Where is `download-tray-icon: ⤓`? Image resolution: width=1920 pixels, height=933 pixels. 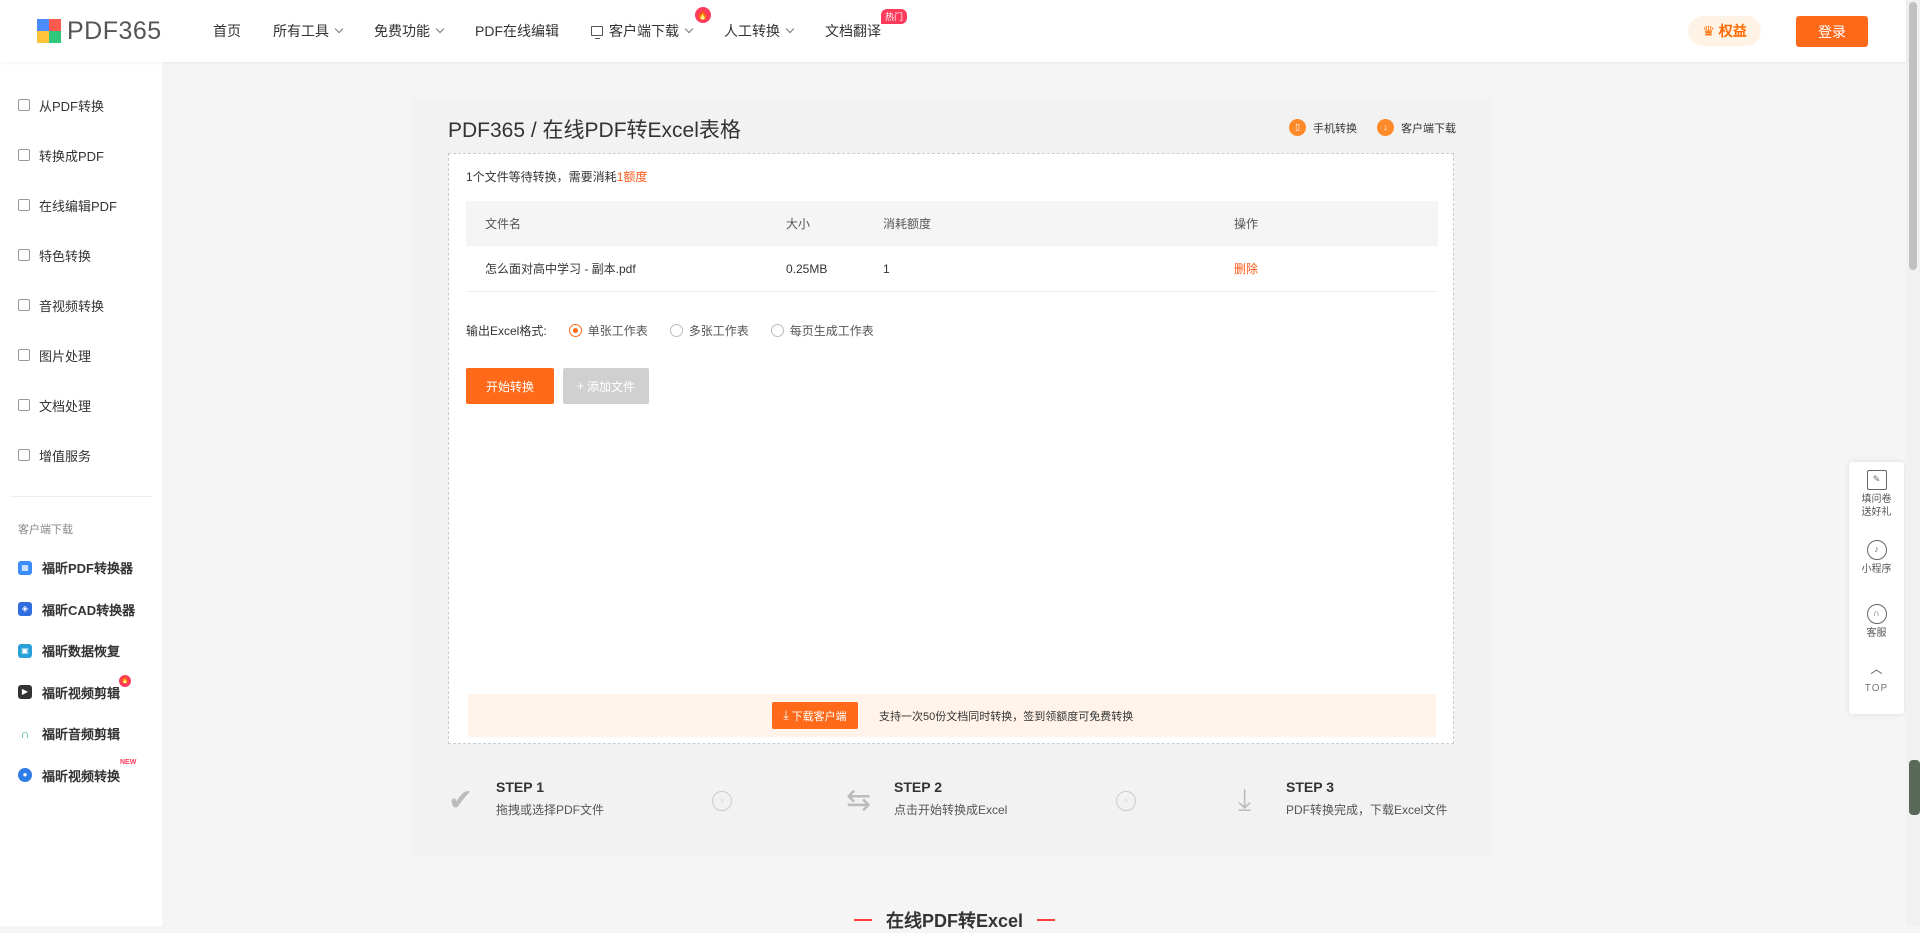
download-tray-icon: ⤓ is located at coordinates (1245, 800).